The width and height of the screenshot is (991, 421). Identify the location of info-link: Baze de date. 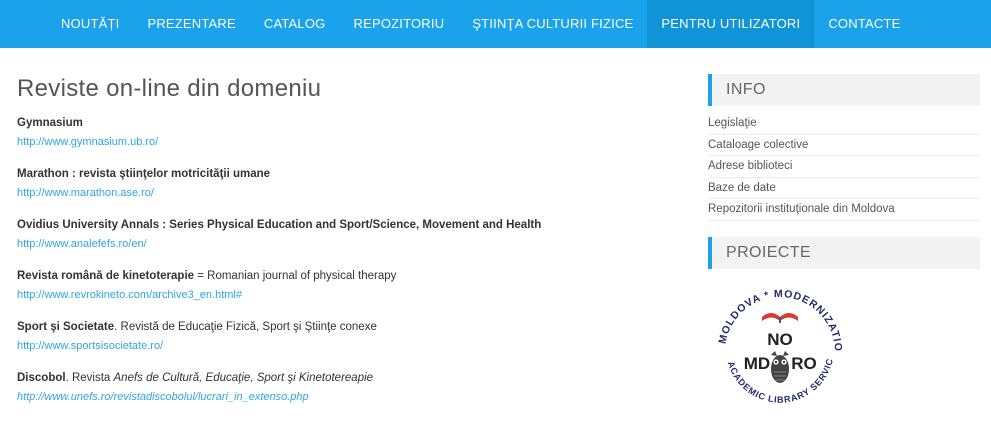
(844, 188).